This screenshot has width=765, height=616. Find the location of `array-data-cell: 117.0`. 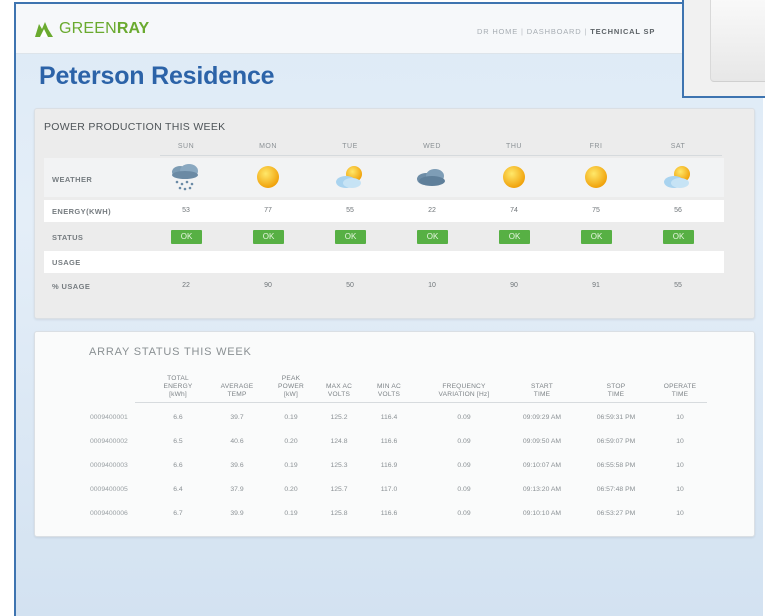

array-data-cell: 117.0 is located at coordinates (389, 489).